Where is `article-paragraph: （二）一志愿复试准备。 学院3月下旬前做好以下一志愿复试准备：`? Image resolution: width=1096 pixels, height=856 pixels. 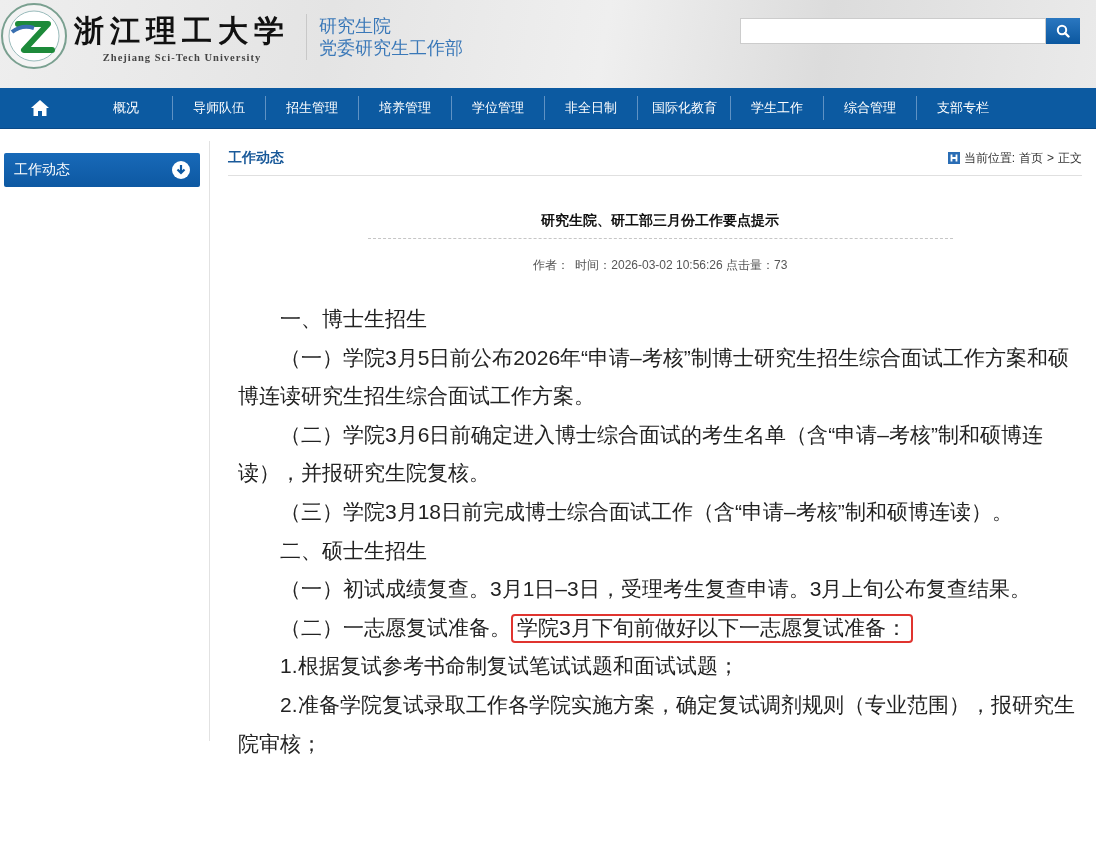
article-paragraph: （二）一志愿复试准备。 学院3月下旬前做好以下一志愿复试准备： is located at coordinates (660, 628).